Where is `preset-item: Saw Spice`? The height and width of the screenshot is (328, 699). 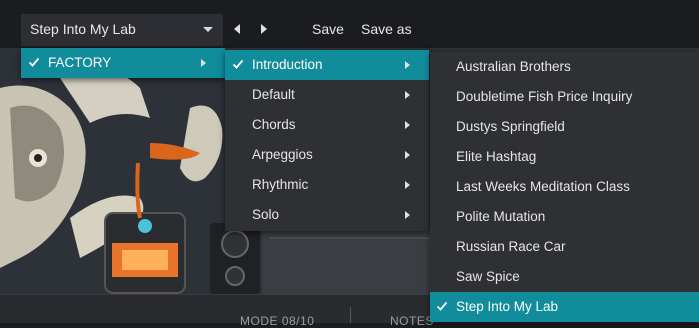 preset-item: Saw Spice is located at coordinates (564, 277).